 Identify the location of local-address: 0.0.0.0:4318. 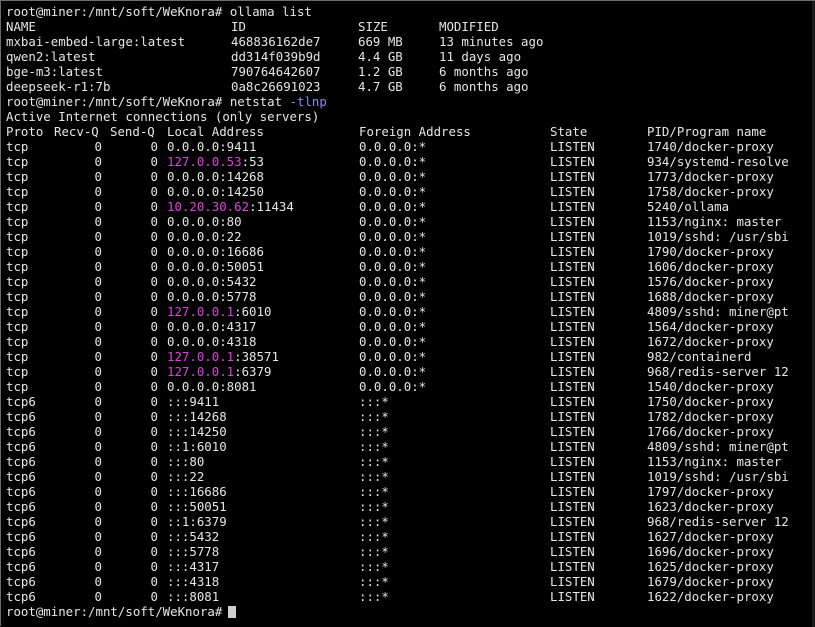
(212, 341).